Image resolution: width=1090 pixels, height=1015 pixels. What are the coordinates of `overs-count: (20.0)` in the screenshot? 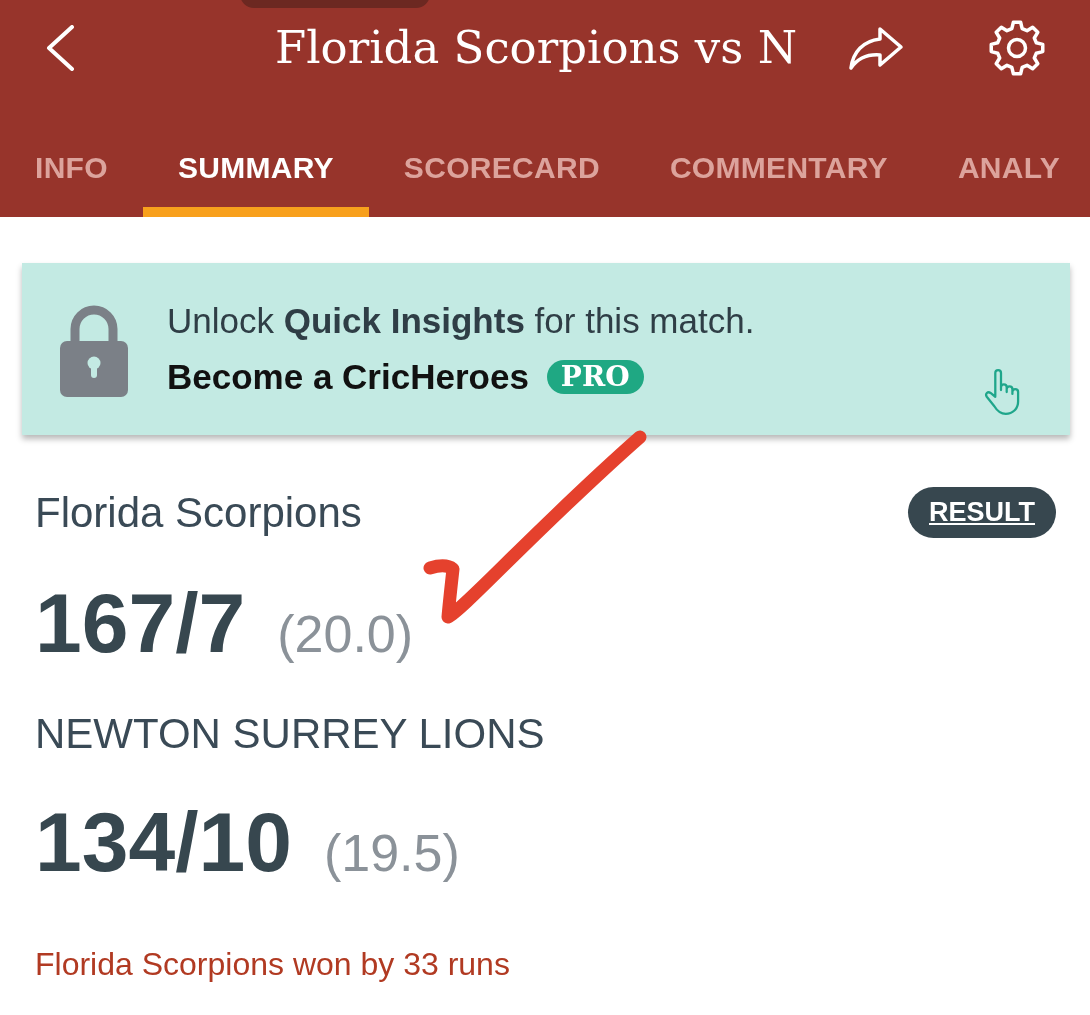 It's located at (345, 634).